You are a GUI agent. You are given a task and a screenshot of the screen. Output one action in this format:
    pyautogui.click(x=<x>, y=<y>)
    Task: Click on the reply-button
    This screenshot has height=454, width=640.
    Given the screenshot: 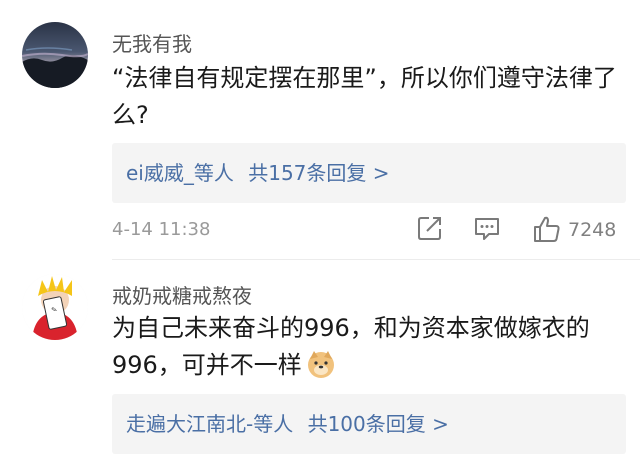 What is the action you would take?
    pyautogui.click(x=487, y=230)
    